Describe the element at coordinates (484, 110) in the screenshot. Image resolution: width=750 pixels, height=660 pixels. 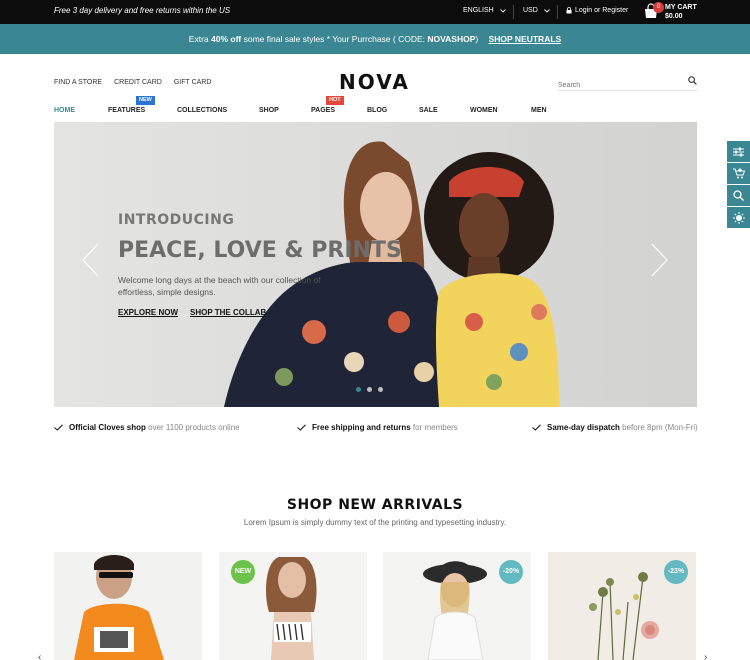
I see `nav-item-women: WOMEN` at that location.